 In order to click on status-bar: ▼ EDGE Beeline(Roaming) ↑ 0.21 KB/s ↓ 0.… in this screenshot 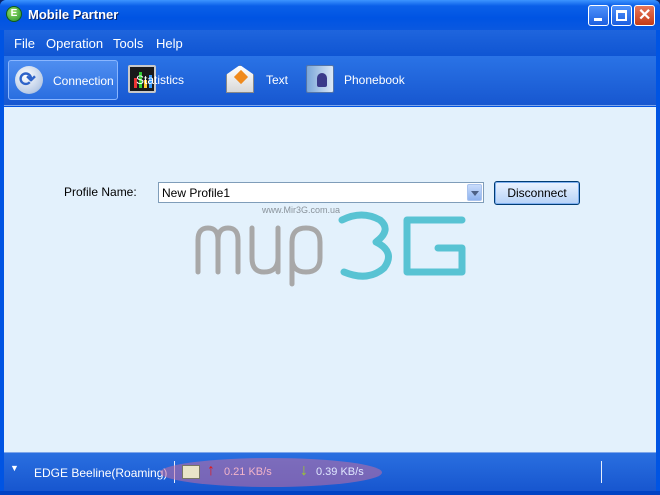, I will do `click(330, 471)`.